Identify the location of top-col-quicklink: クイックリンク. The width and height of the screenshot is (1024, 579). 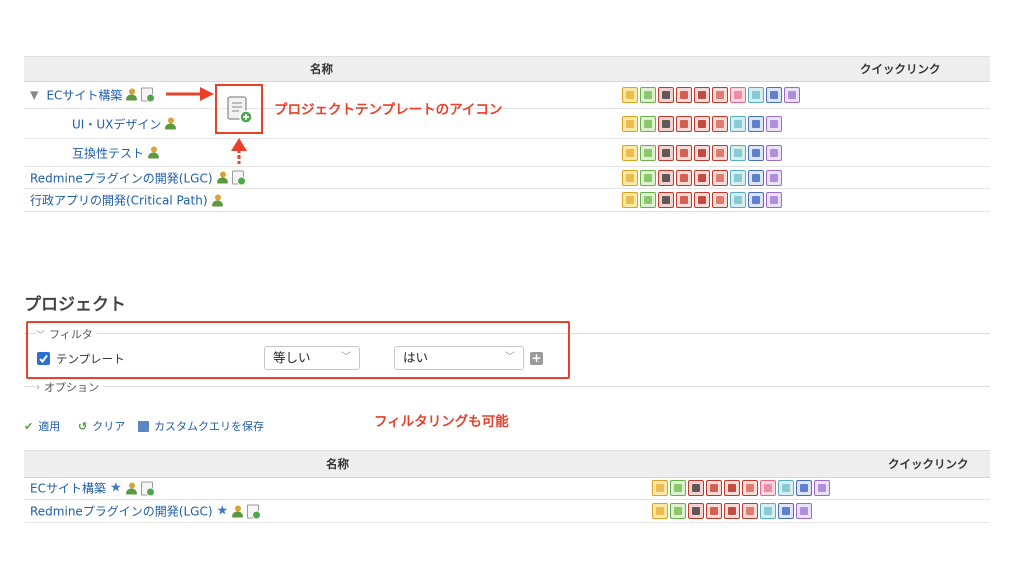
(900, 69).